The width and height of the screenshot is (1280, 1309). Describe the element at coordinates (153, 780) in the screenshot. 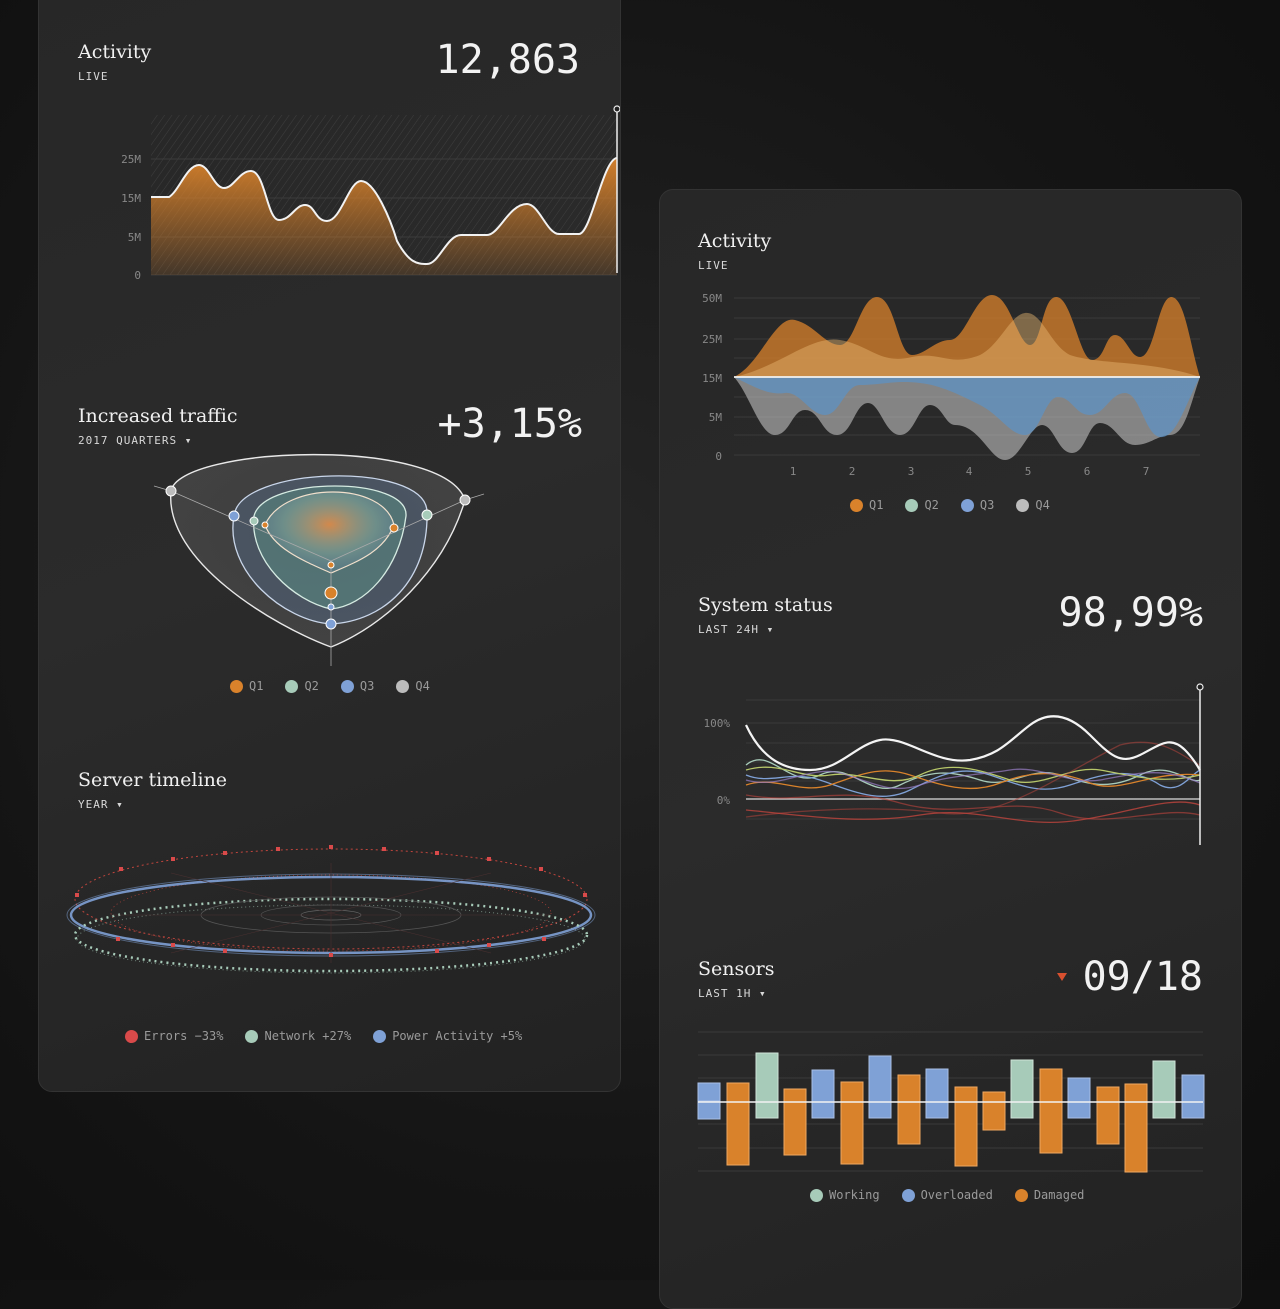

I see `timeline-title: Server timeline` at that location.